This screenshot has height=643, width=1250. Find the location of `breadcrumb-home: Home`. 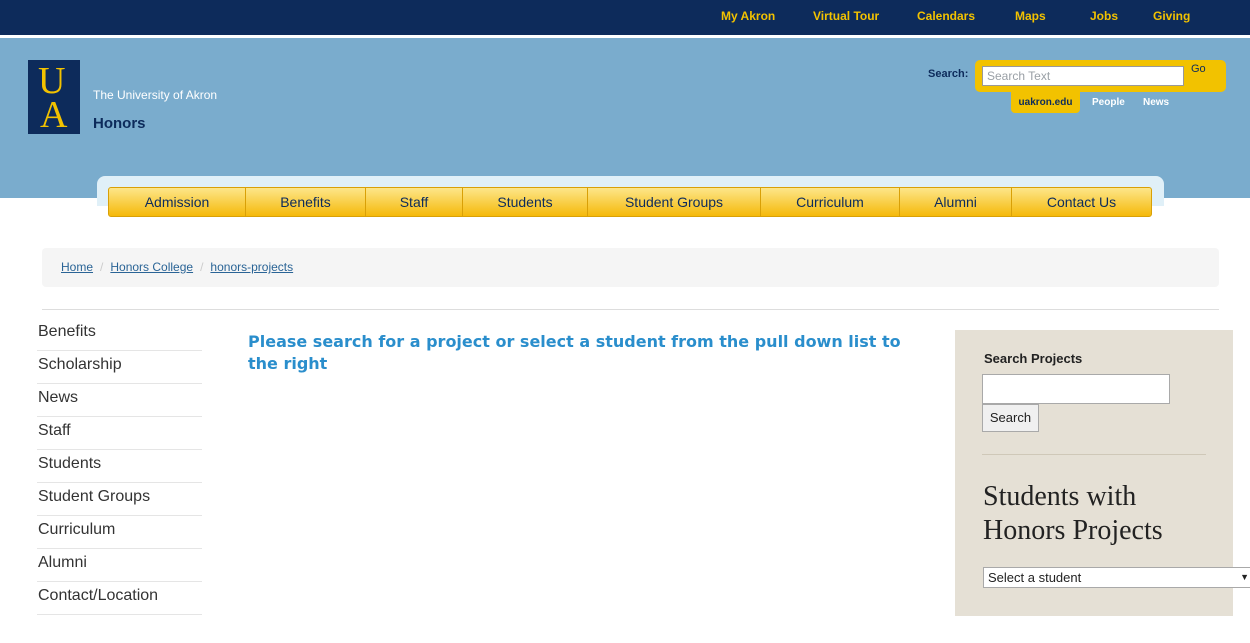

breadcrumb-home: Home is located at coordinates (77, 267).